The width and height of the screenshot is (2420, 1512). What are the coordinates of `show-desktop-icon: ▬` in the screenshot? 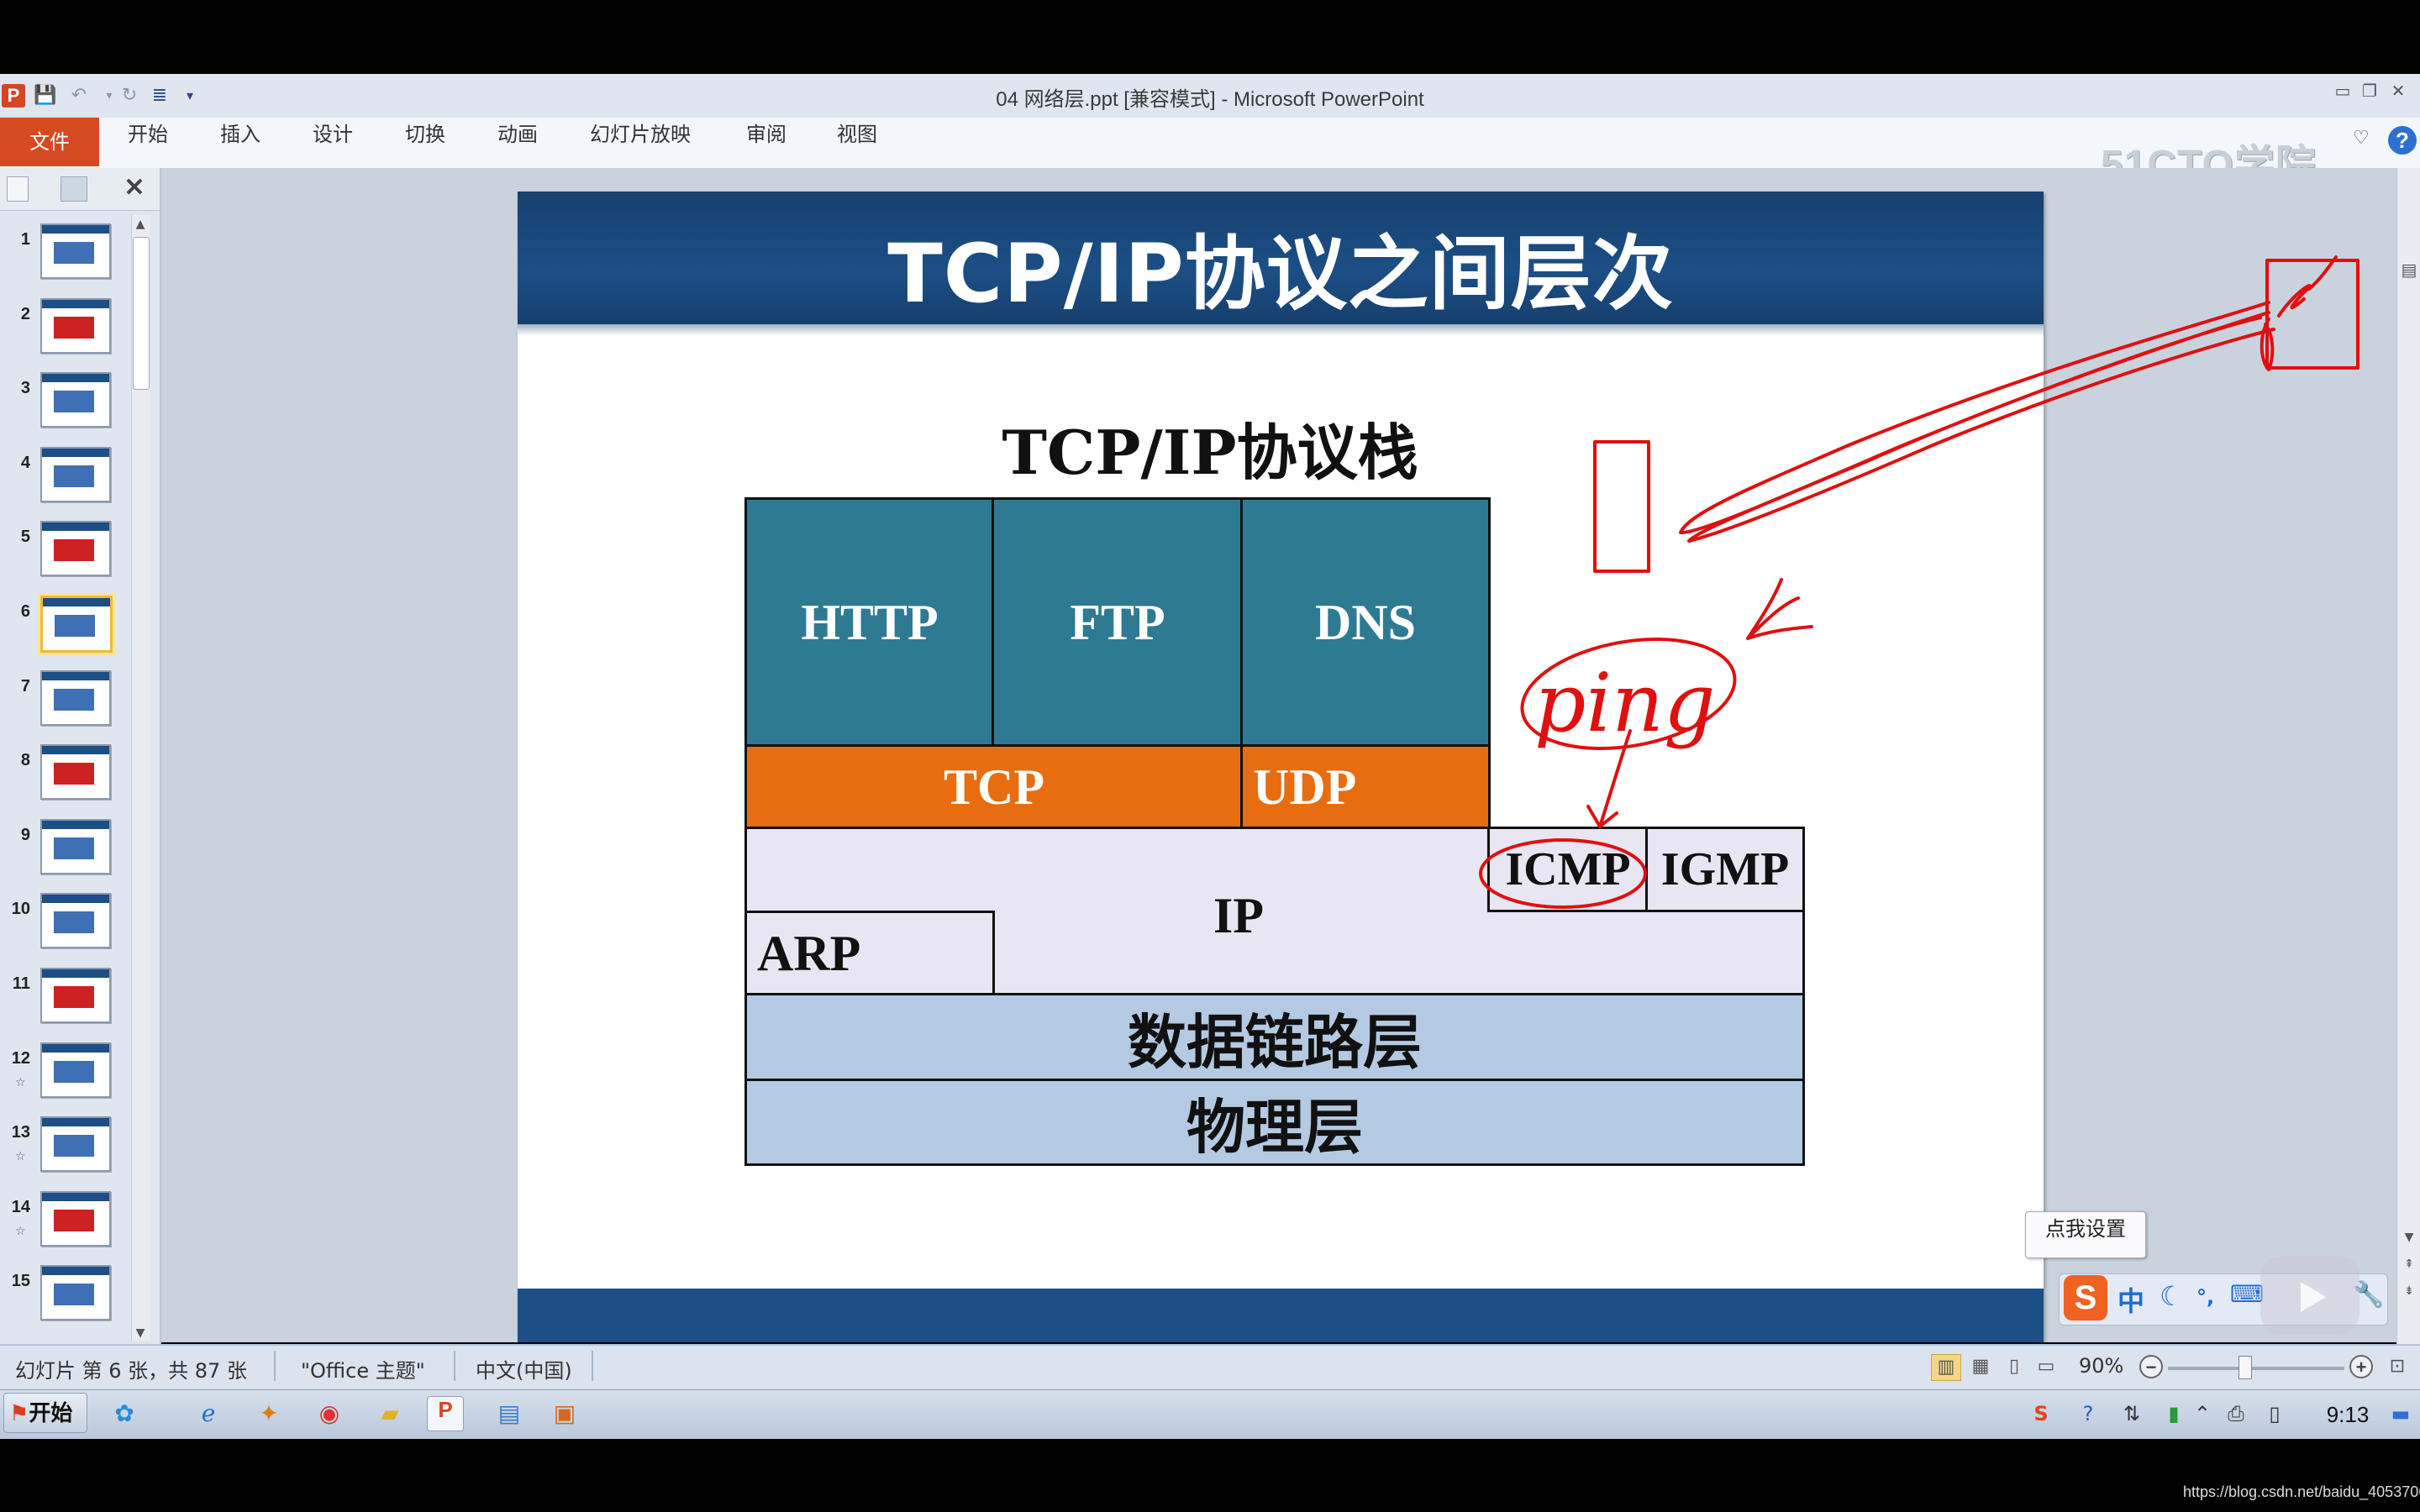 It's located at (2400, 1413).